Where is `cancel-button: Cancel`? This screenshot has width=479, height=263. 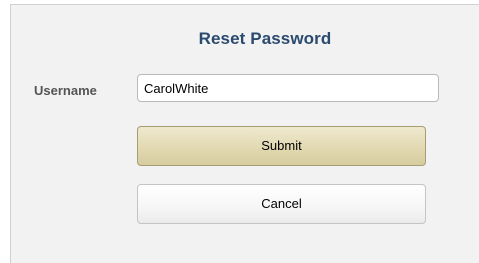 cancel-button: Cancel is located at coordinates (281, 204).